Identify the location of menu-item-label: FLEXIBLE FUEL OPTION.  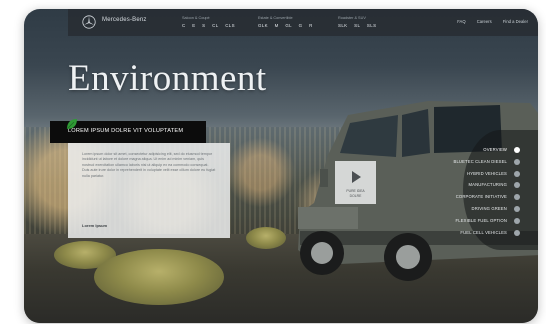
(481, 220).